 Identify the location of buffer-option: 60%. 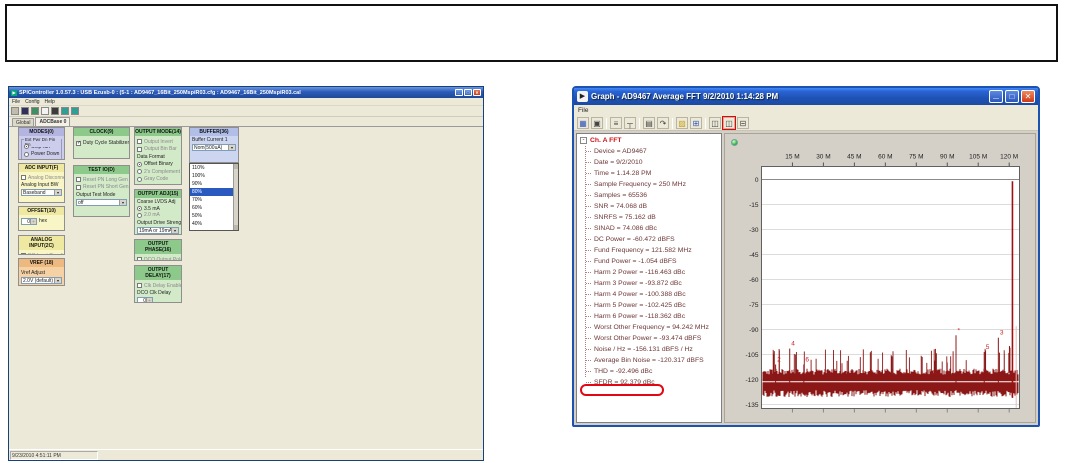
(211, 208).